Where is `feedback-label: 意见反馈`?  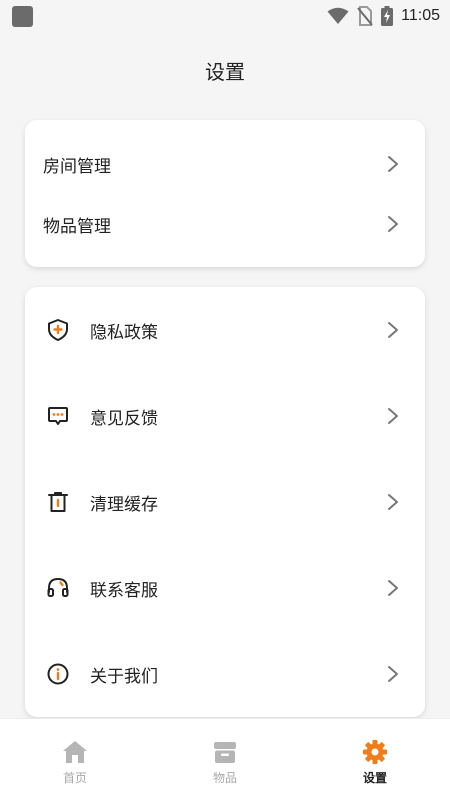
feedback-label: 意见反馈 is located at coordinates (124, 418).